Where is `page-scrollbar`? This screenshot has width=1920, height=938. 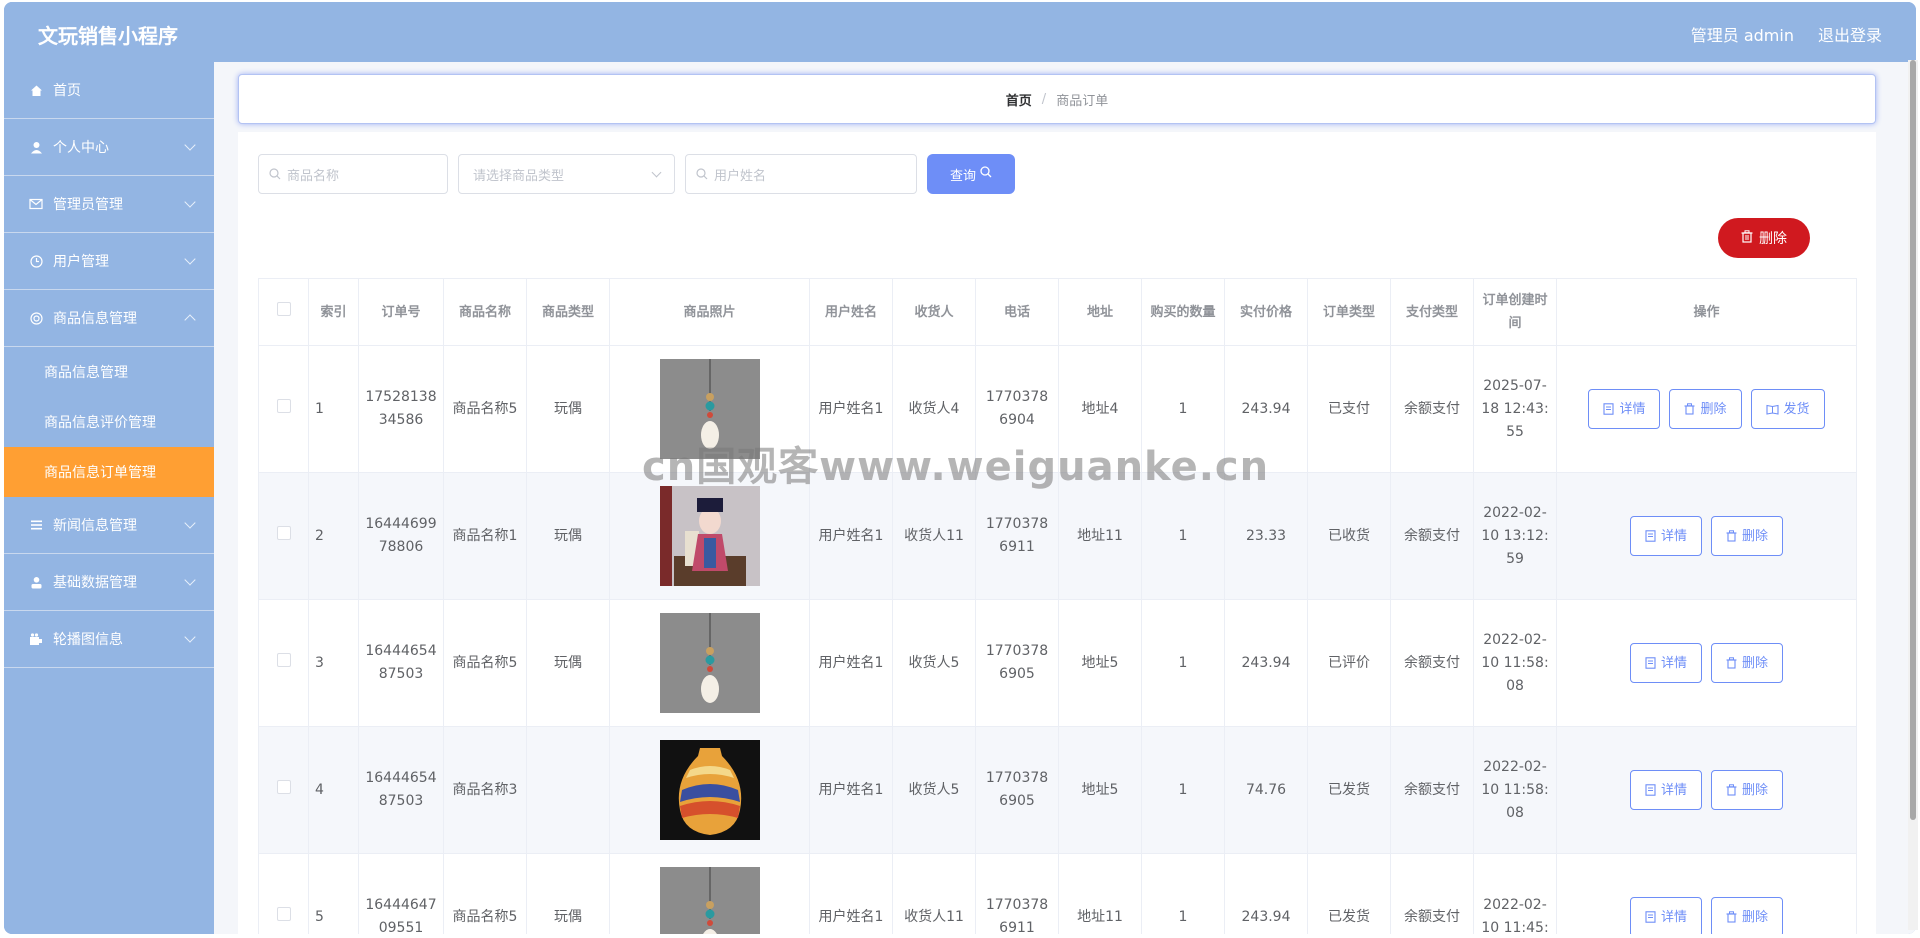
page-scrollbar is located at coordinates (1913, 495).